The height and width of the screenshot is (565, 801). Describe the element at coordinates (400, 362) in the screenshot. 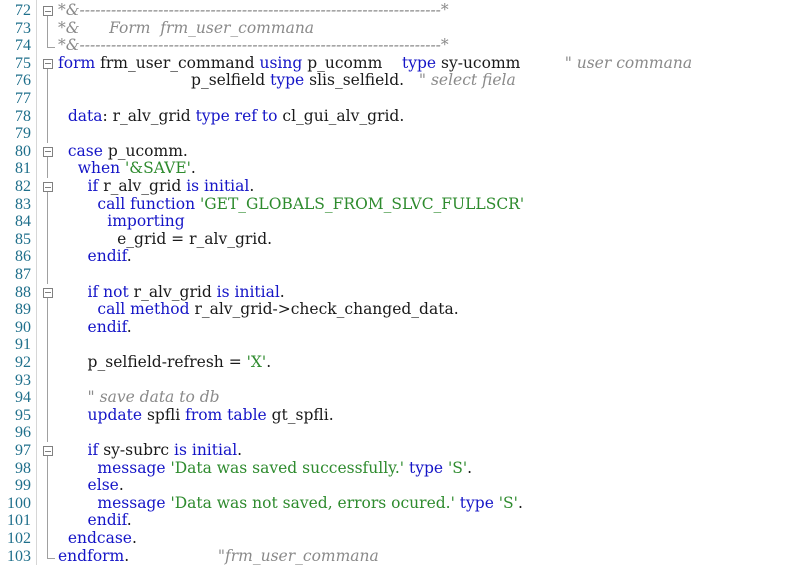

I see `code-line: 92 p_selfield-refresh = 'X'.` at that location.